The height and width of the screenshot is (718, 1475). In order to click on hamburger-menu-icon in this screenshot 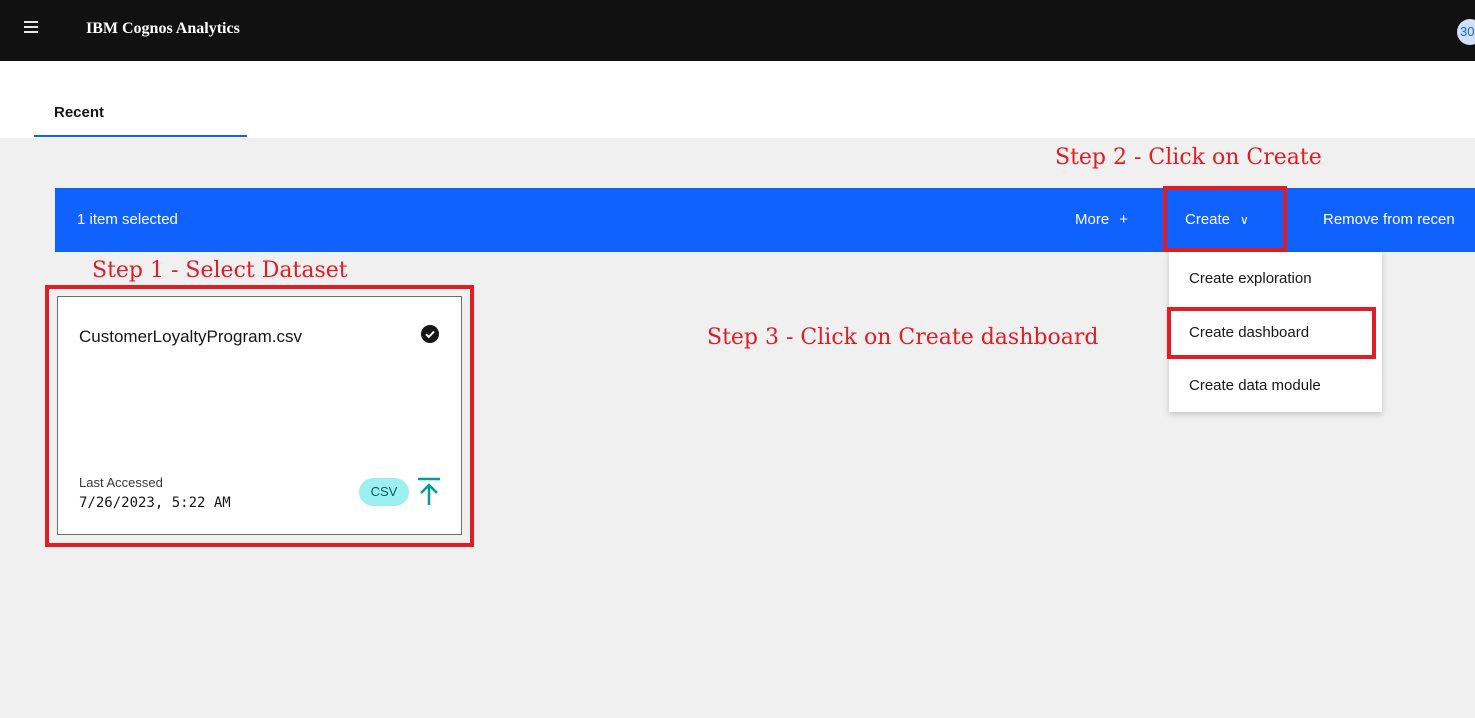, I will do `click(31, 28)`.